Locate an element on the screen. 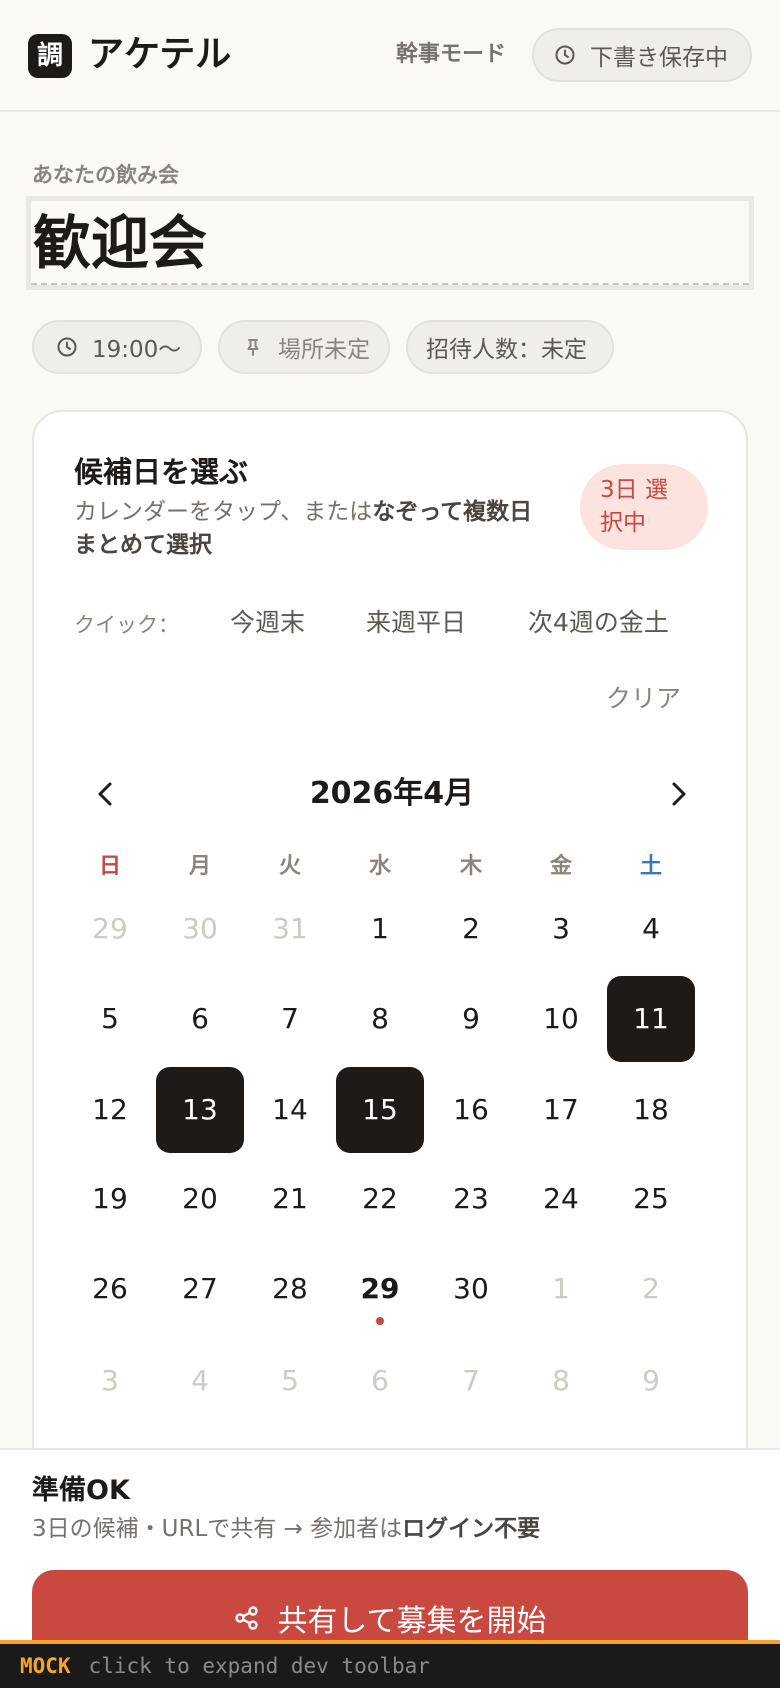 The height and width of the screenshot is (1688, 780). event-title-field: 歓迎会 is located at coordinates (390, 243).